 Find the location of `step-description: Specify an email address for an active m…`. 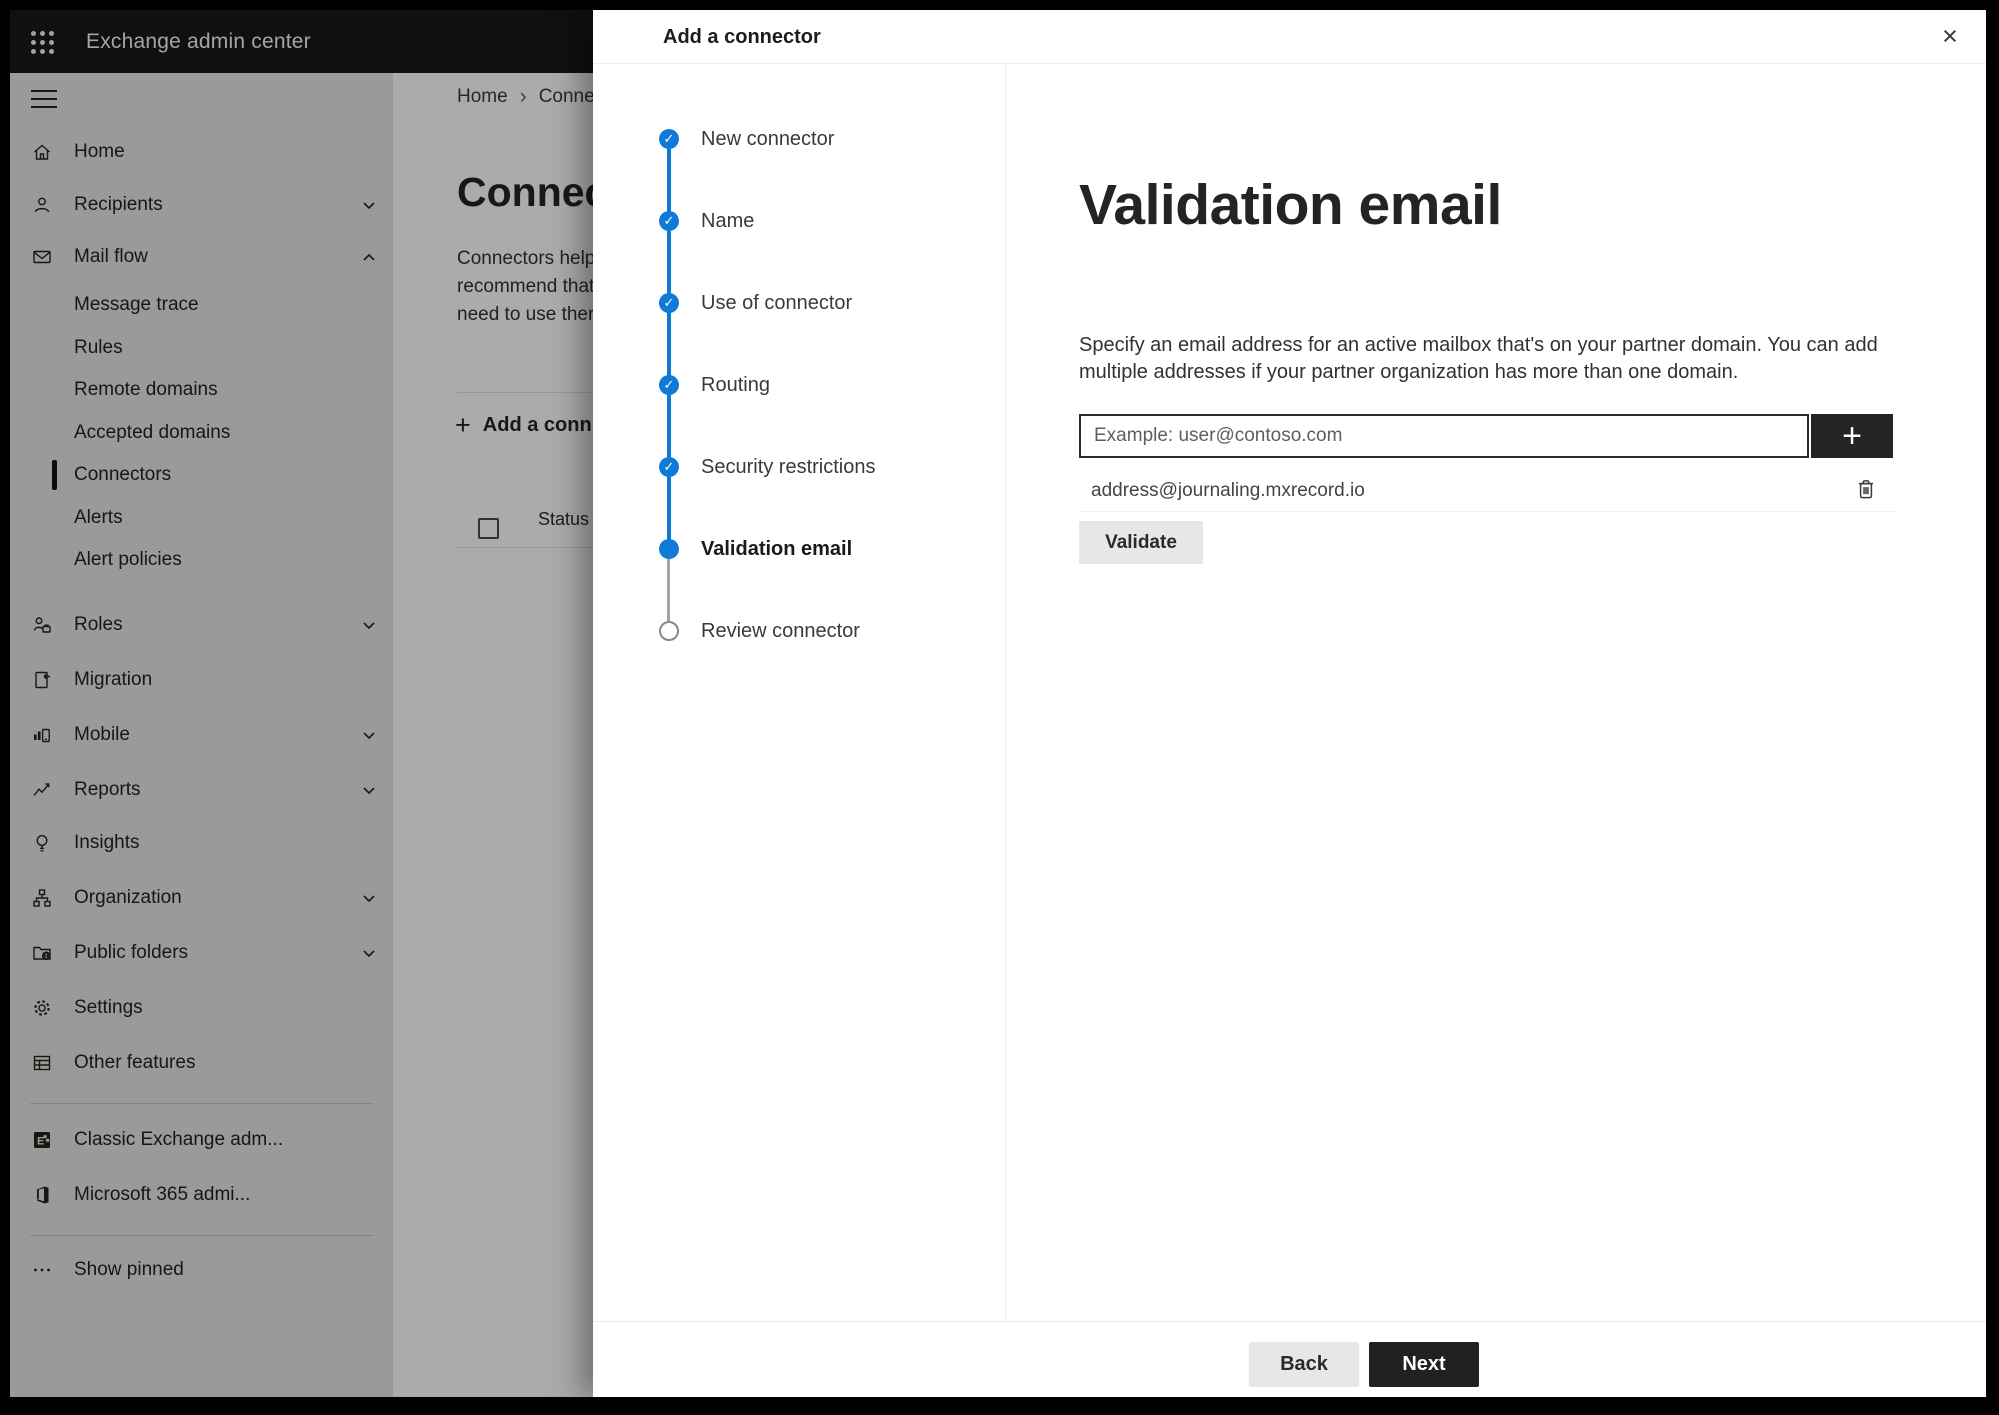

step-description: Specify an email address for an active m… is located at coordinates (1478, 358).